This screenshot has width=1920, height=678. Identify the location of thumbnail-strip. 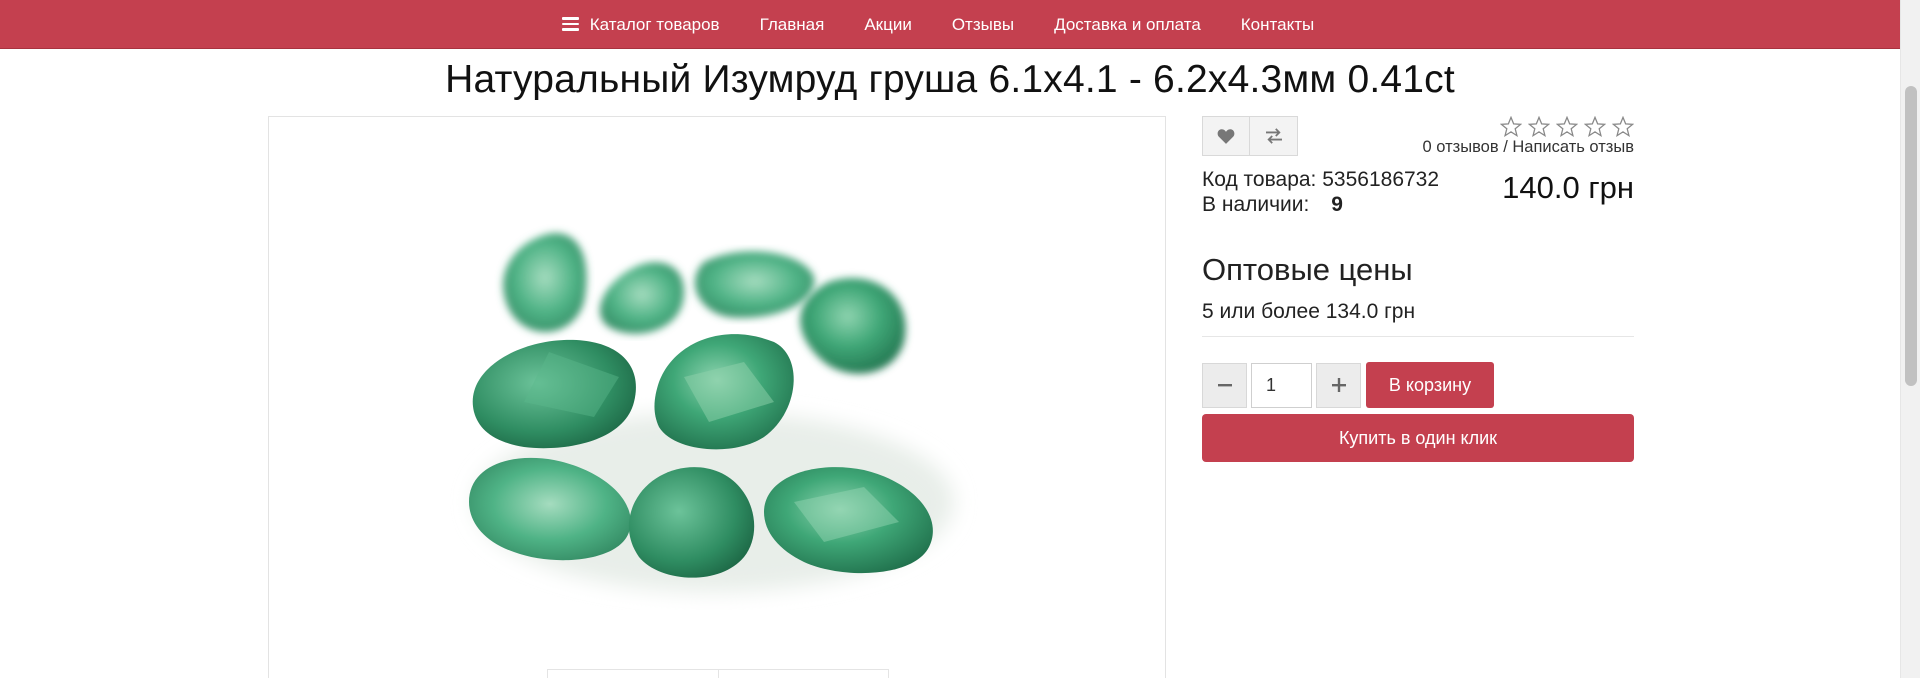
(718, 673).